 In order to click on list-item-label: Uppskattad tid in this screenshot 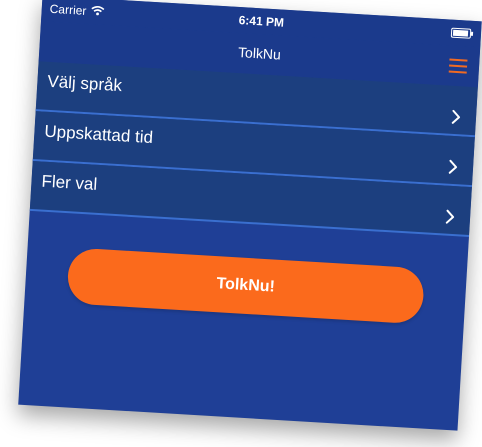, I will do `click(98, 134)`.